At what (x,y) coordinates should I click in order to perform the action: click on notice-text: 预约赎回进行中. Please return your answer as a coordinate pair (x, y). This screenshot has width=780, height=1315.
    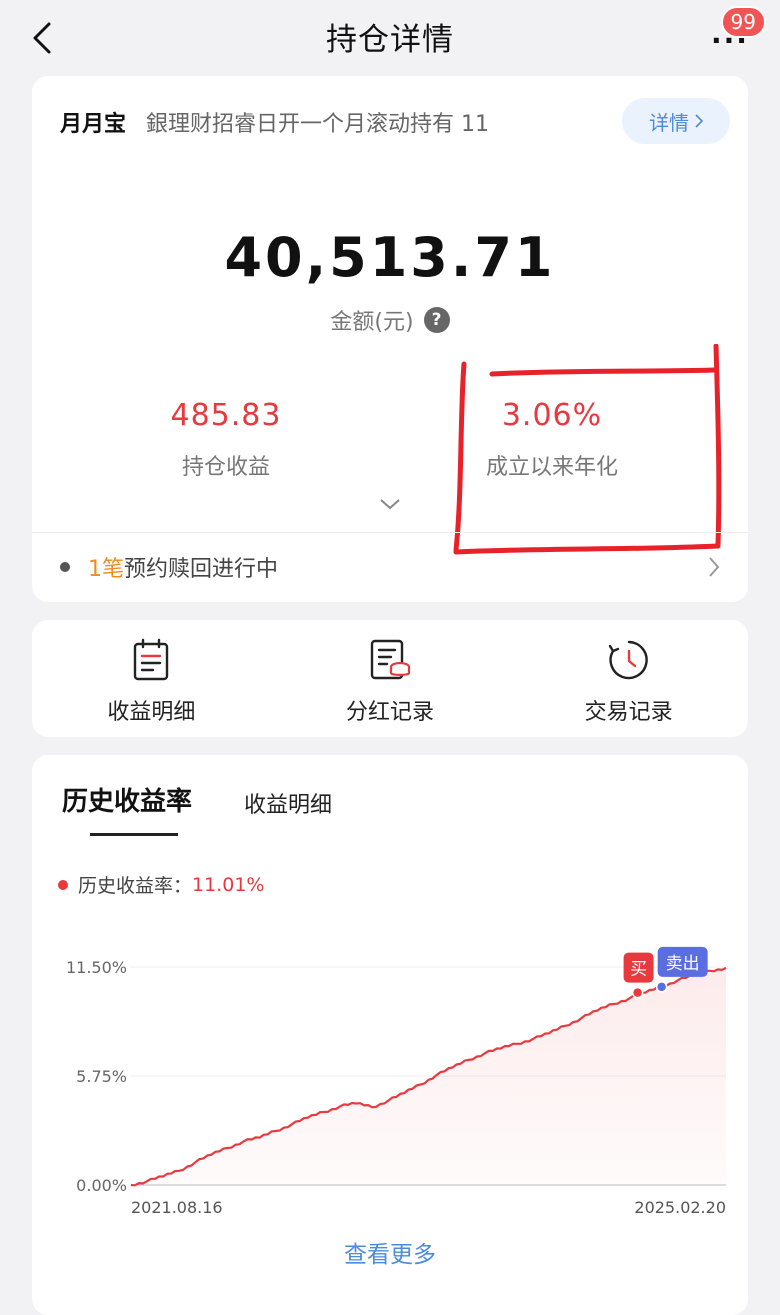
    Looking at the image, I should click on (201, 569).